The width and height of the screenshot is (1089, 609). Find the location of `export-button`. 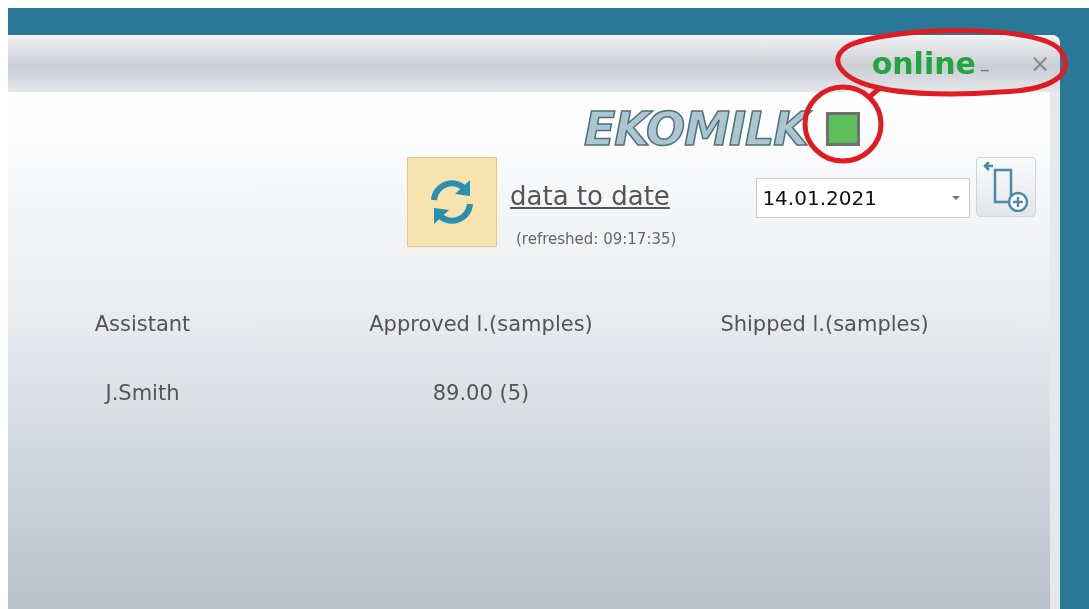

export-button is located at coordinates (1006, 187).